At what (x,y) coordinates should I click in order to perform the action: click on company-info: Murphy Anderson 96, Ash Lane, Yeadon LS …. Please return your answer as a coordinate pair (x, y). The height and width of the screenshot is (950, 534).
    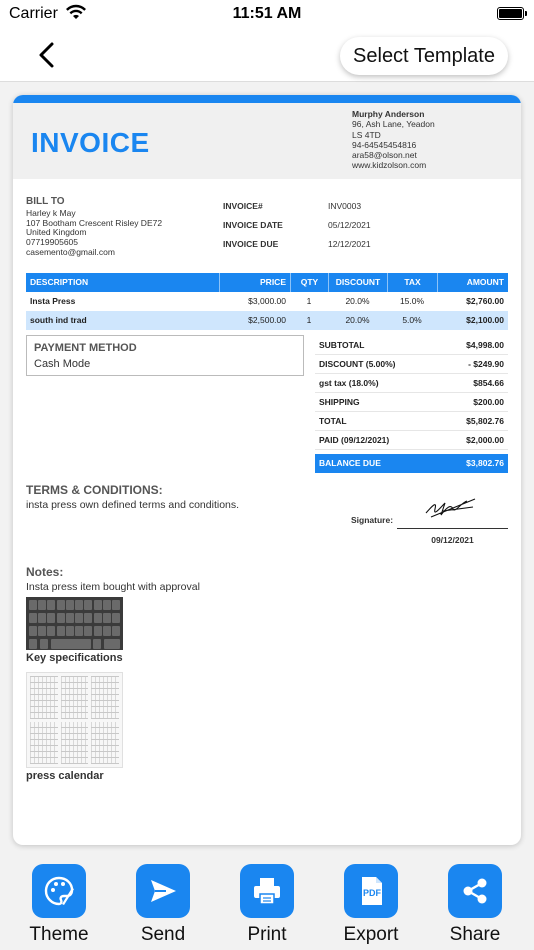
    Looking at the image, I should click on (393, 140).